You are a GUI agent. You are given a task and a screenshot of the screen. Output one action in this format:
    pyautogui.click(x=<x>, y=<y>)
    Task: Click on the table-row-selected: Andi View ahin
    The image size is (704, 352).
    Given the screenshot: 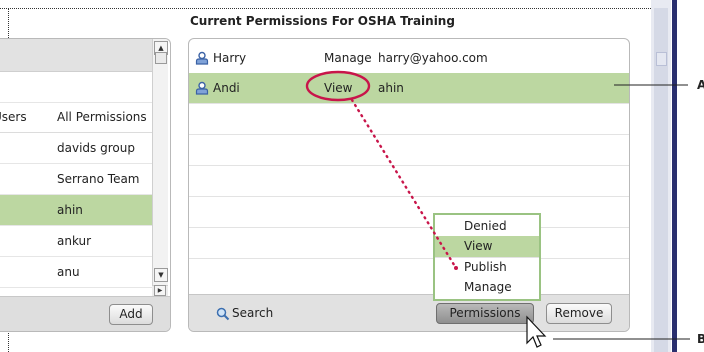 What is the action you would take?
    pyautogui.click(x=409, y=88)
    